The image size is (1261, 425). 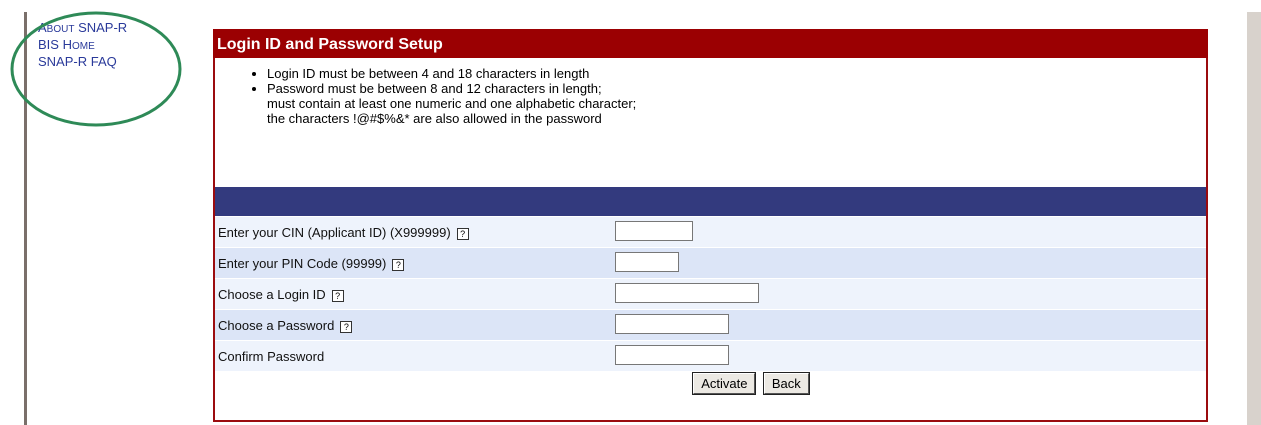 I want to click on login-id-input, so click(x=687, y=293).